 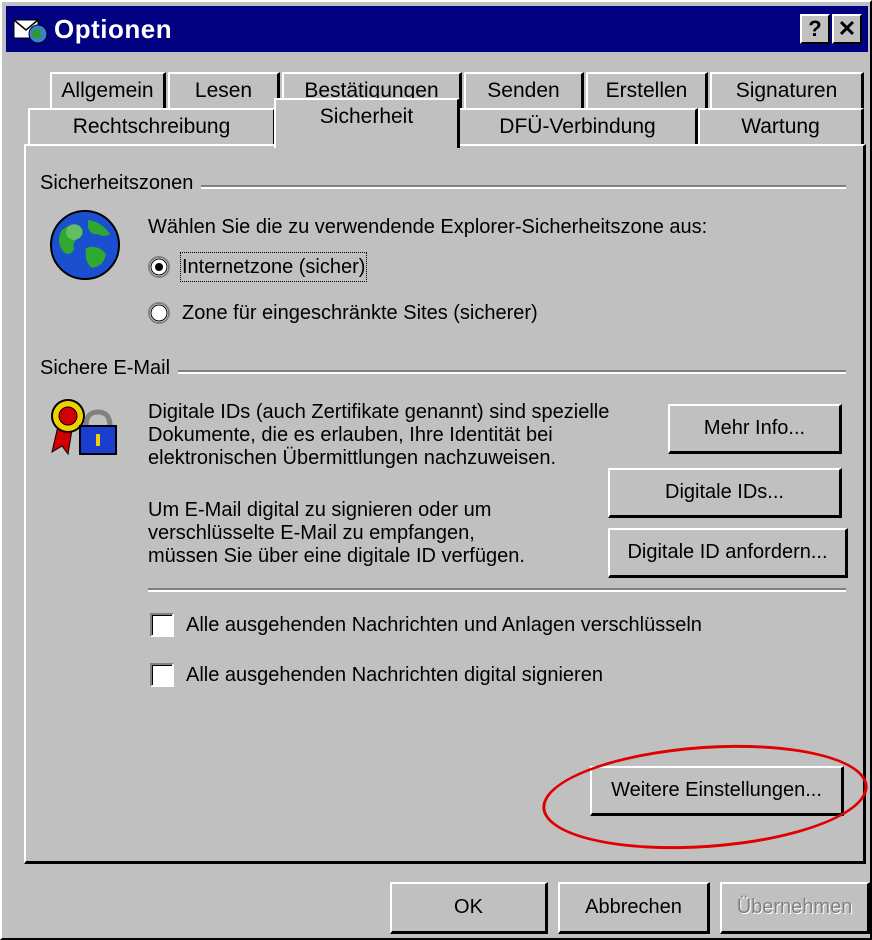 What do you see at coordinates (159, 313) in the screenshot?
I see `radio-restricted-zone` at bounding box center [159, 313].